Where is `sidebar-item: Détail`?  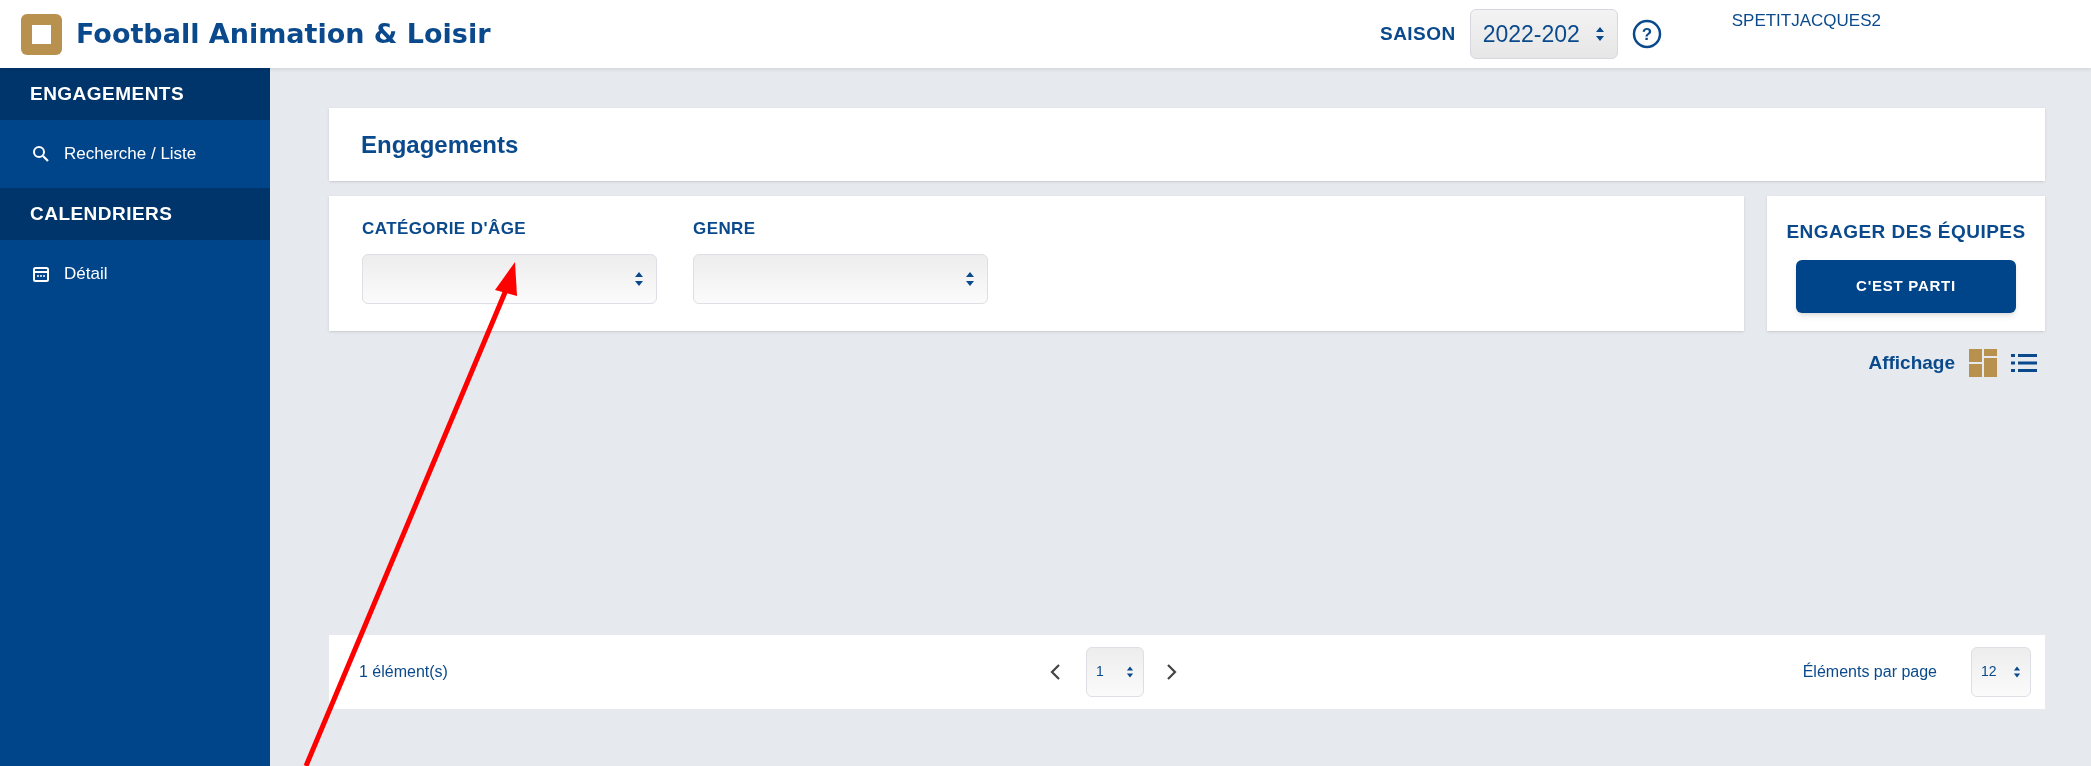
sidebar-item: Détail is located at coordinates (135, 274).